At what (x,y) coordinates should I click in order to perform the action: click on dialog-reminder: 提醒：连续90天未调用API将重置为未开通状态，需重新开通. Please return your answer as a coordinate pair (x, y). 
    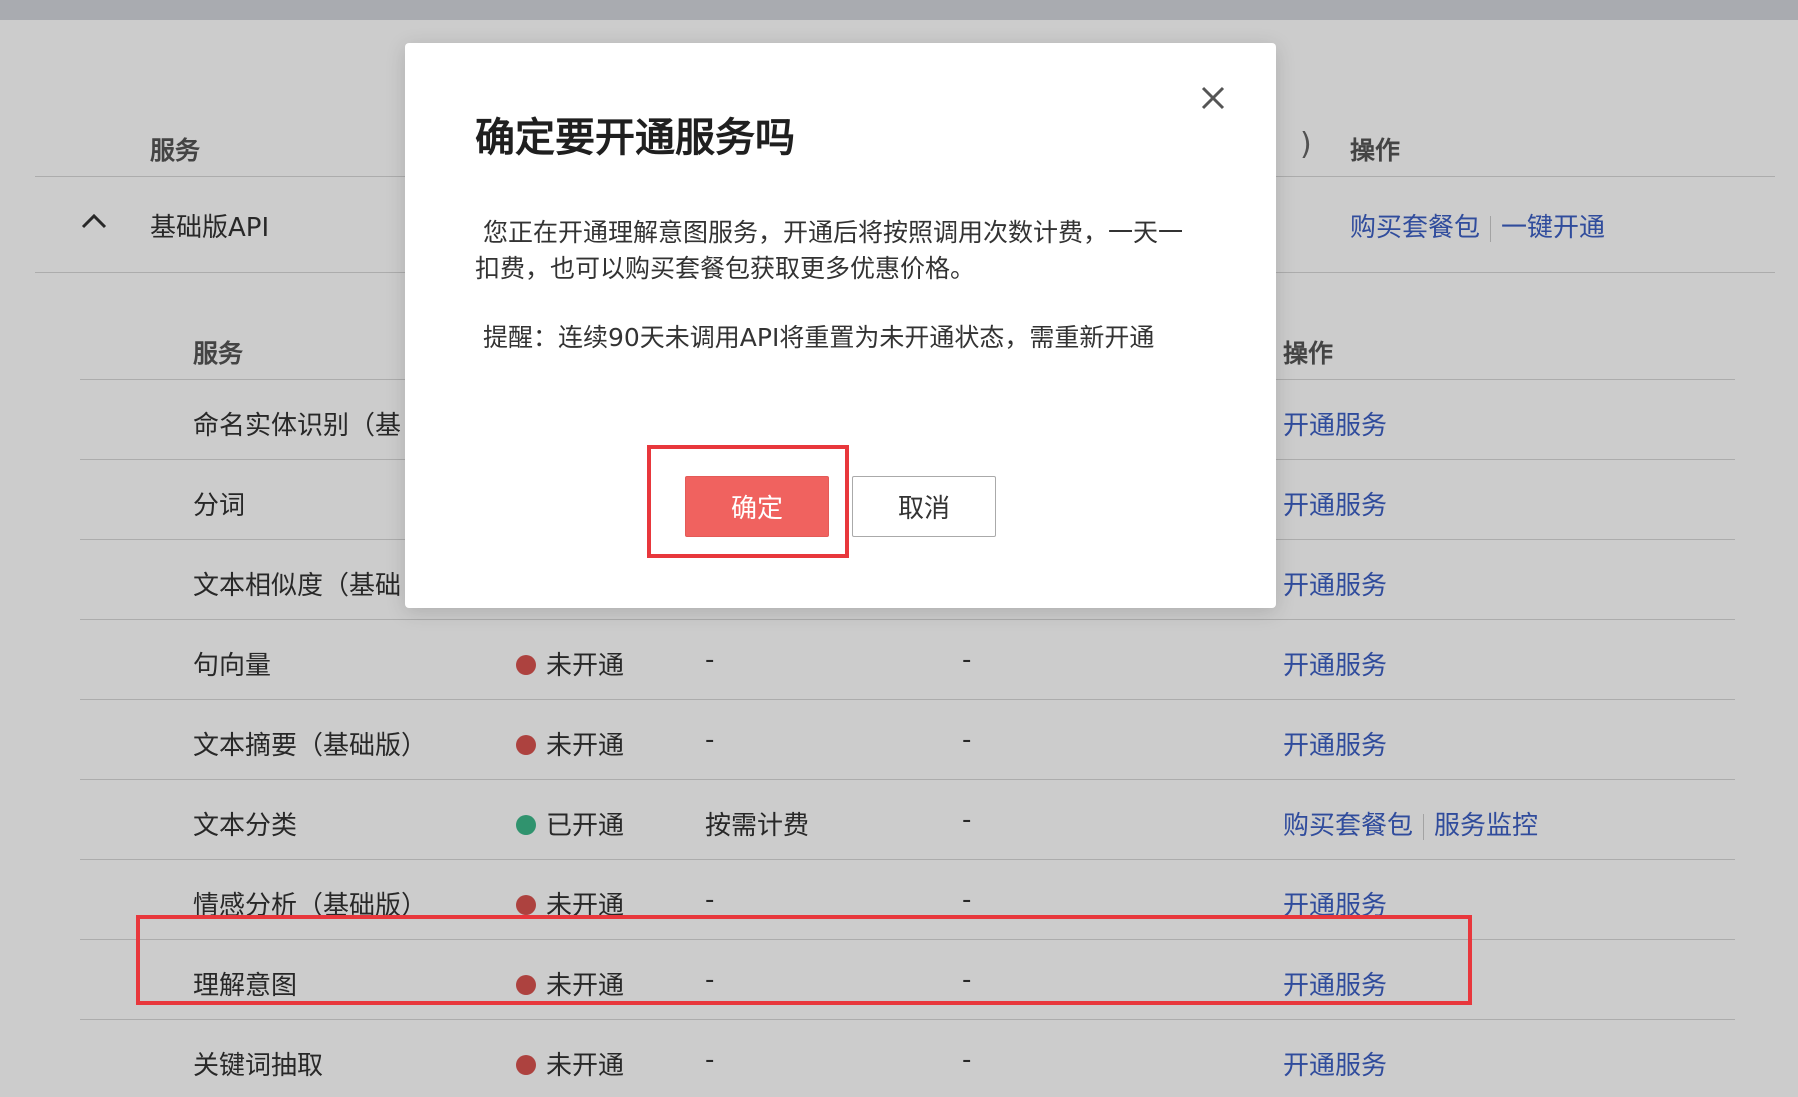
    Looking at the image, I should click on (819, 337).